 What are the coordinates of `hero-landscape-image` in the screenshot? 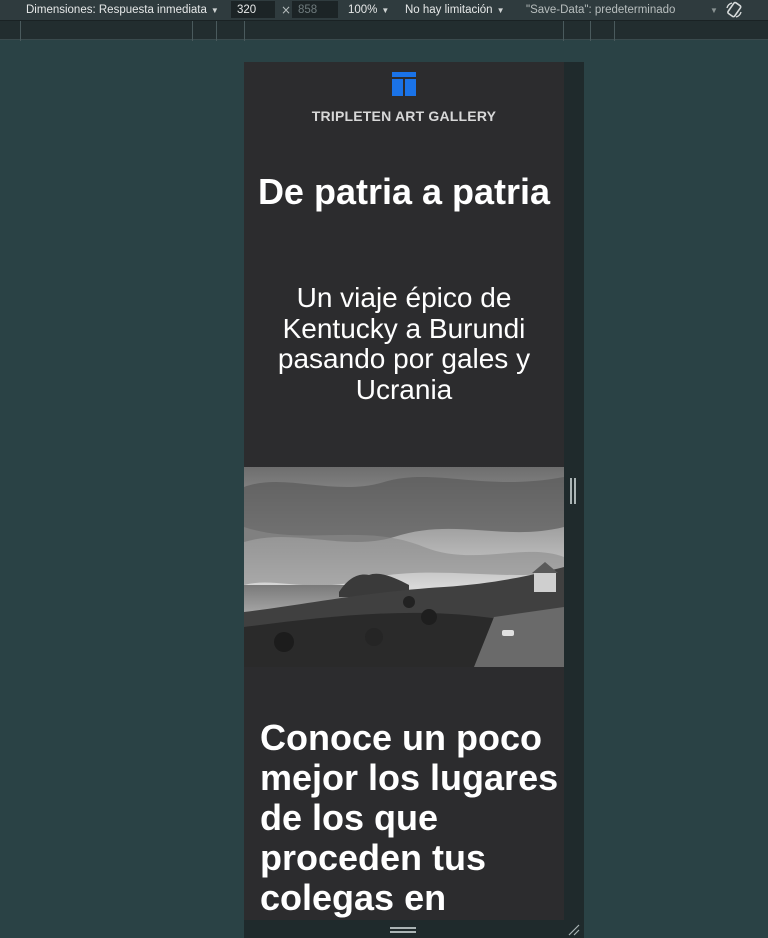 It's located at (404, 567).